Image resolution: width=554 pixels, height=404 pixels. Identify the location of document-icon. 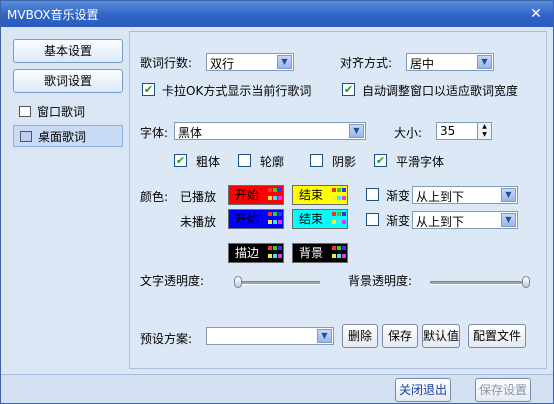
(25, 111).